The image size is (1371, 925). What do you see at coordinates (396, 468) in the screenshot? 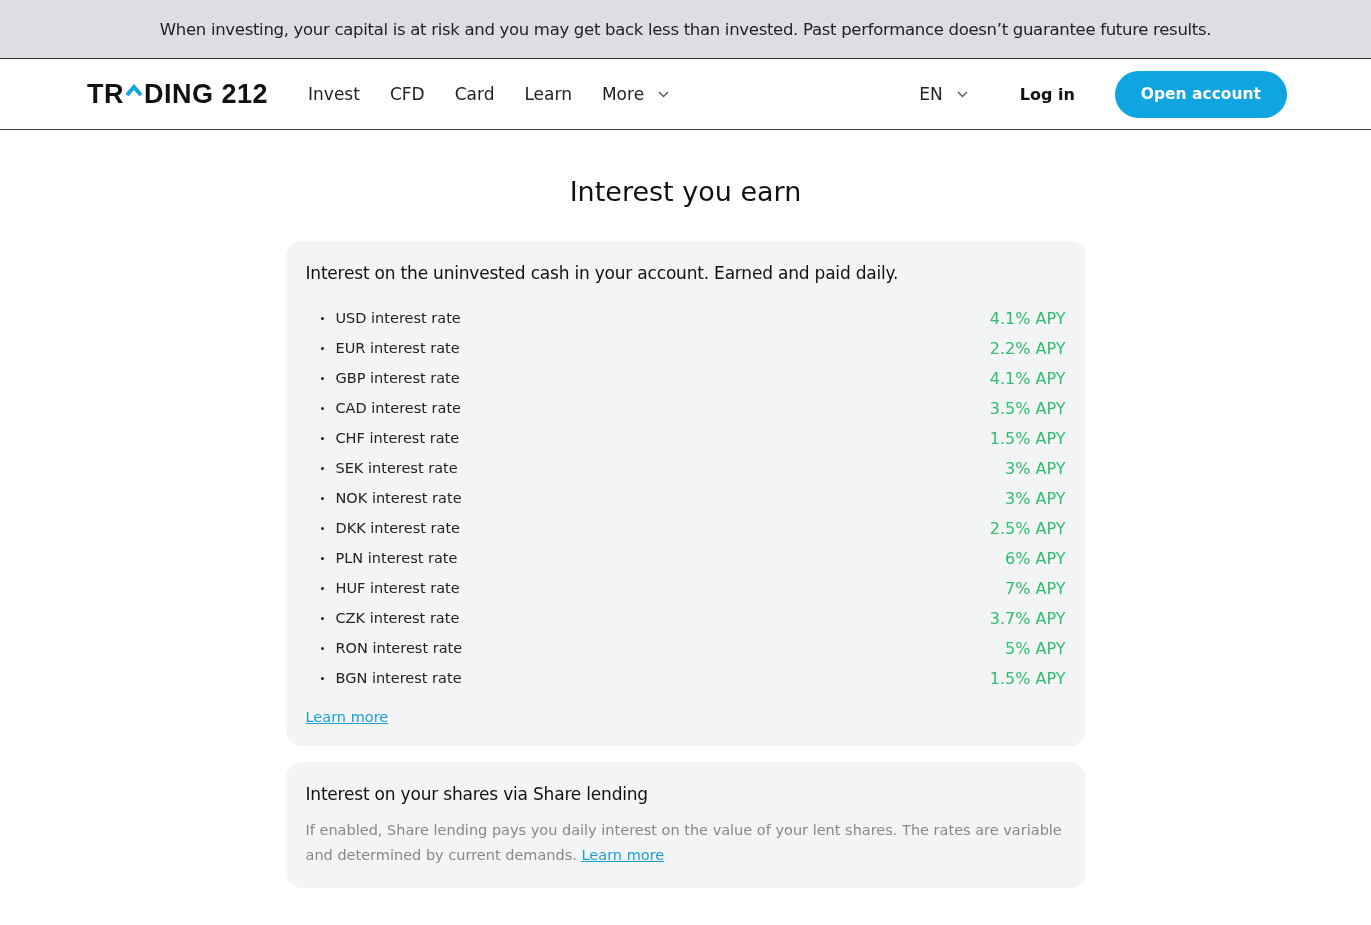
I see `rate-label: SEK interest rate` at bounding box center [396, 468].